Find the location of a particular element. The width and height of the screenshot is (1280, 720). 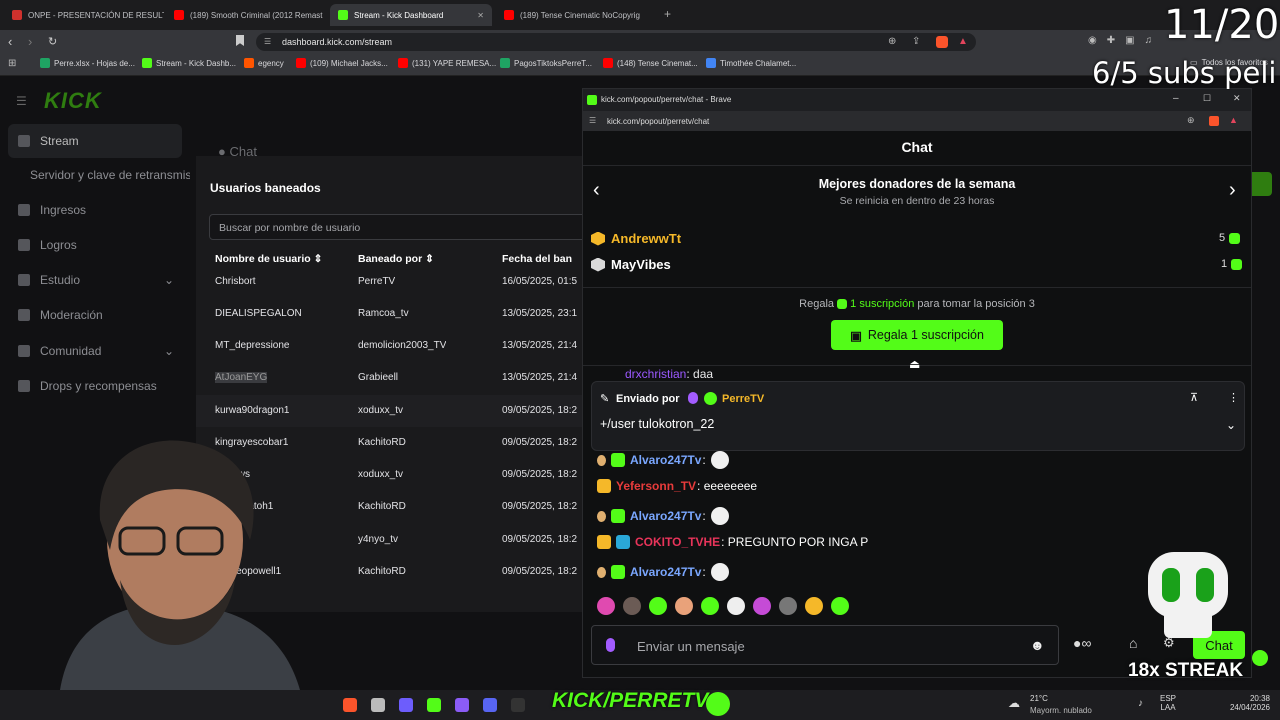

chat-username: Yefersonn_TV is located at coordinates (656, 486).